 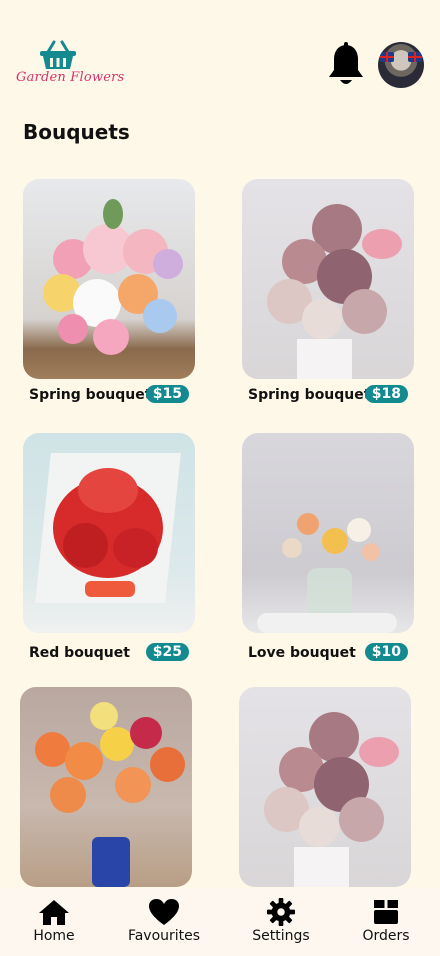 What do you see at coordinates (281, 936) in the screenshot?
I see `nav-label: Settings` at bounding box center [281, 936].